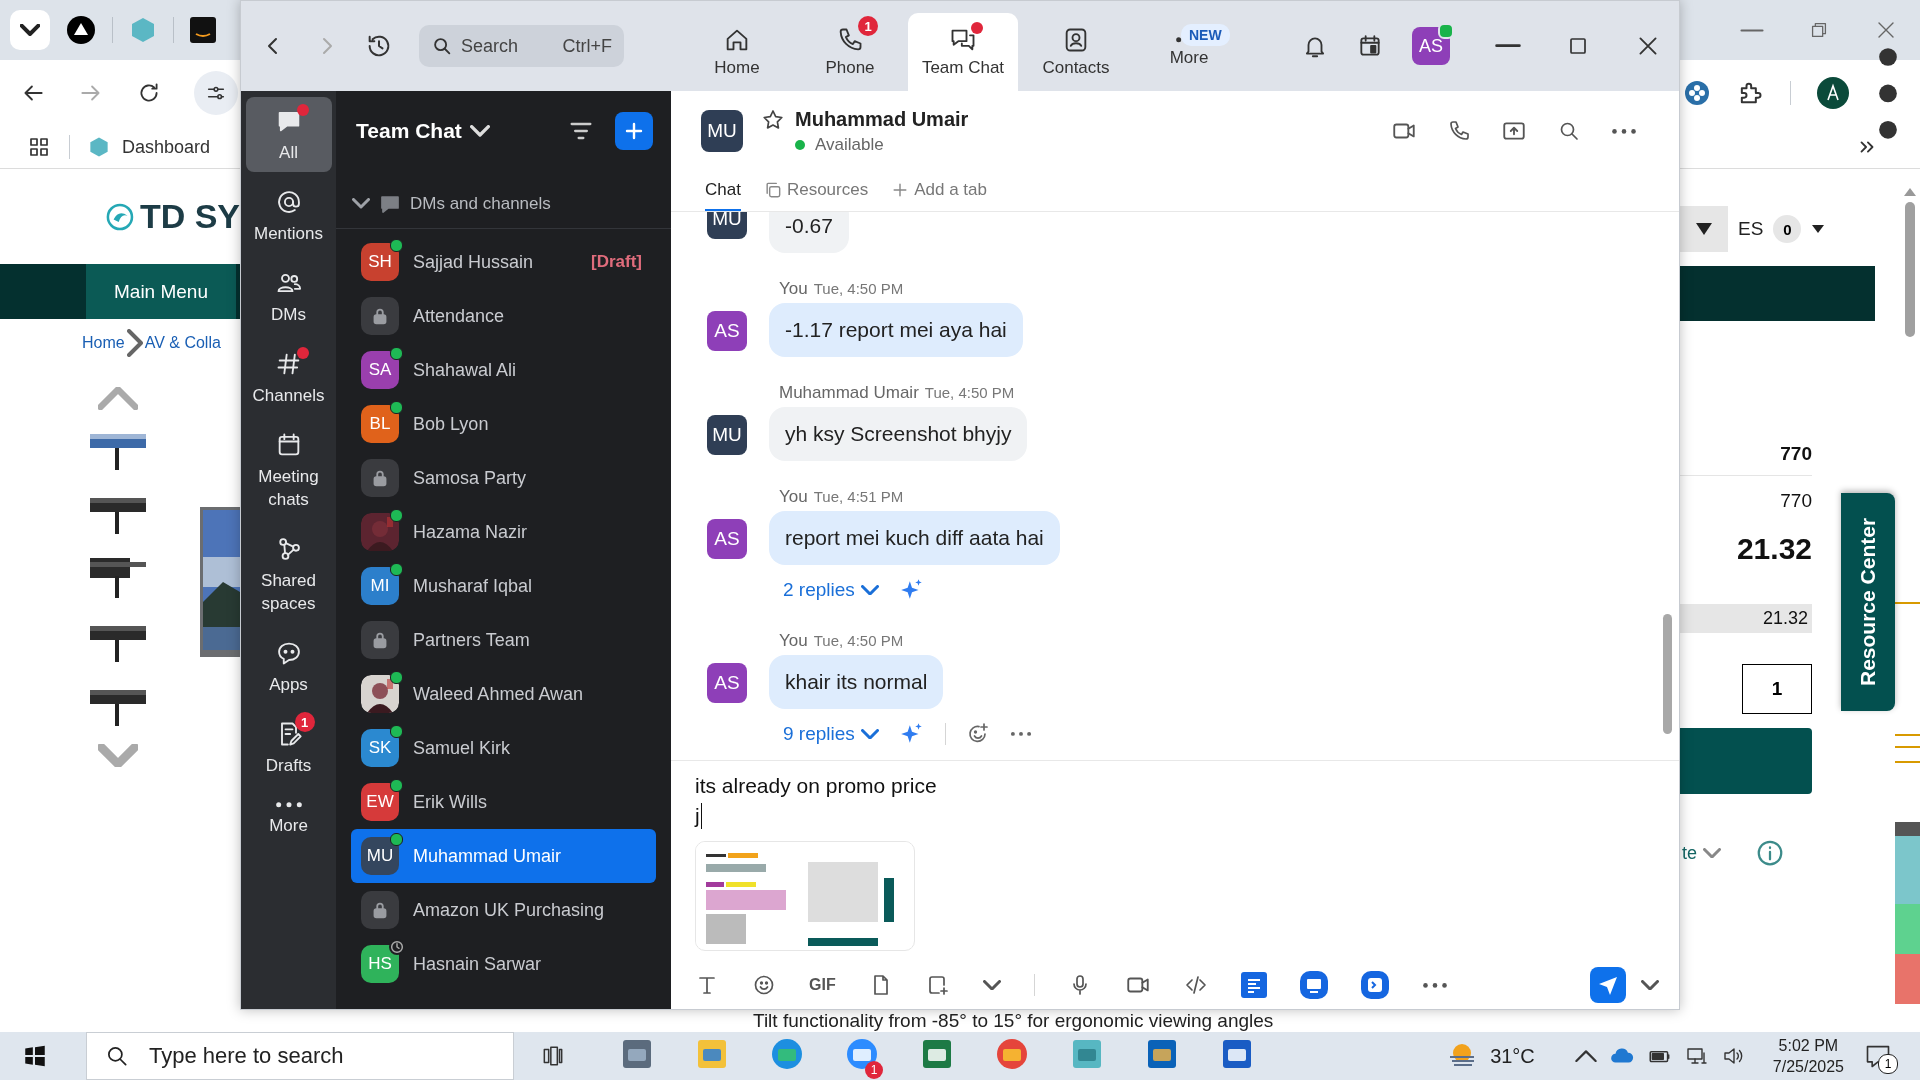 Image resolution: width=1920 pixels, height=1080 pixels. What do you see at coordinates (503, 856) in the screenshot?
I see `conversation-item: MU Muhammad Umair` at bounding box center [503, 856].